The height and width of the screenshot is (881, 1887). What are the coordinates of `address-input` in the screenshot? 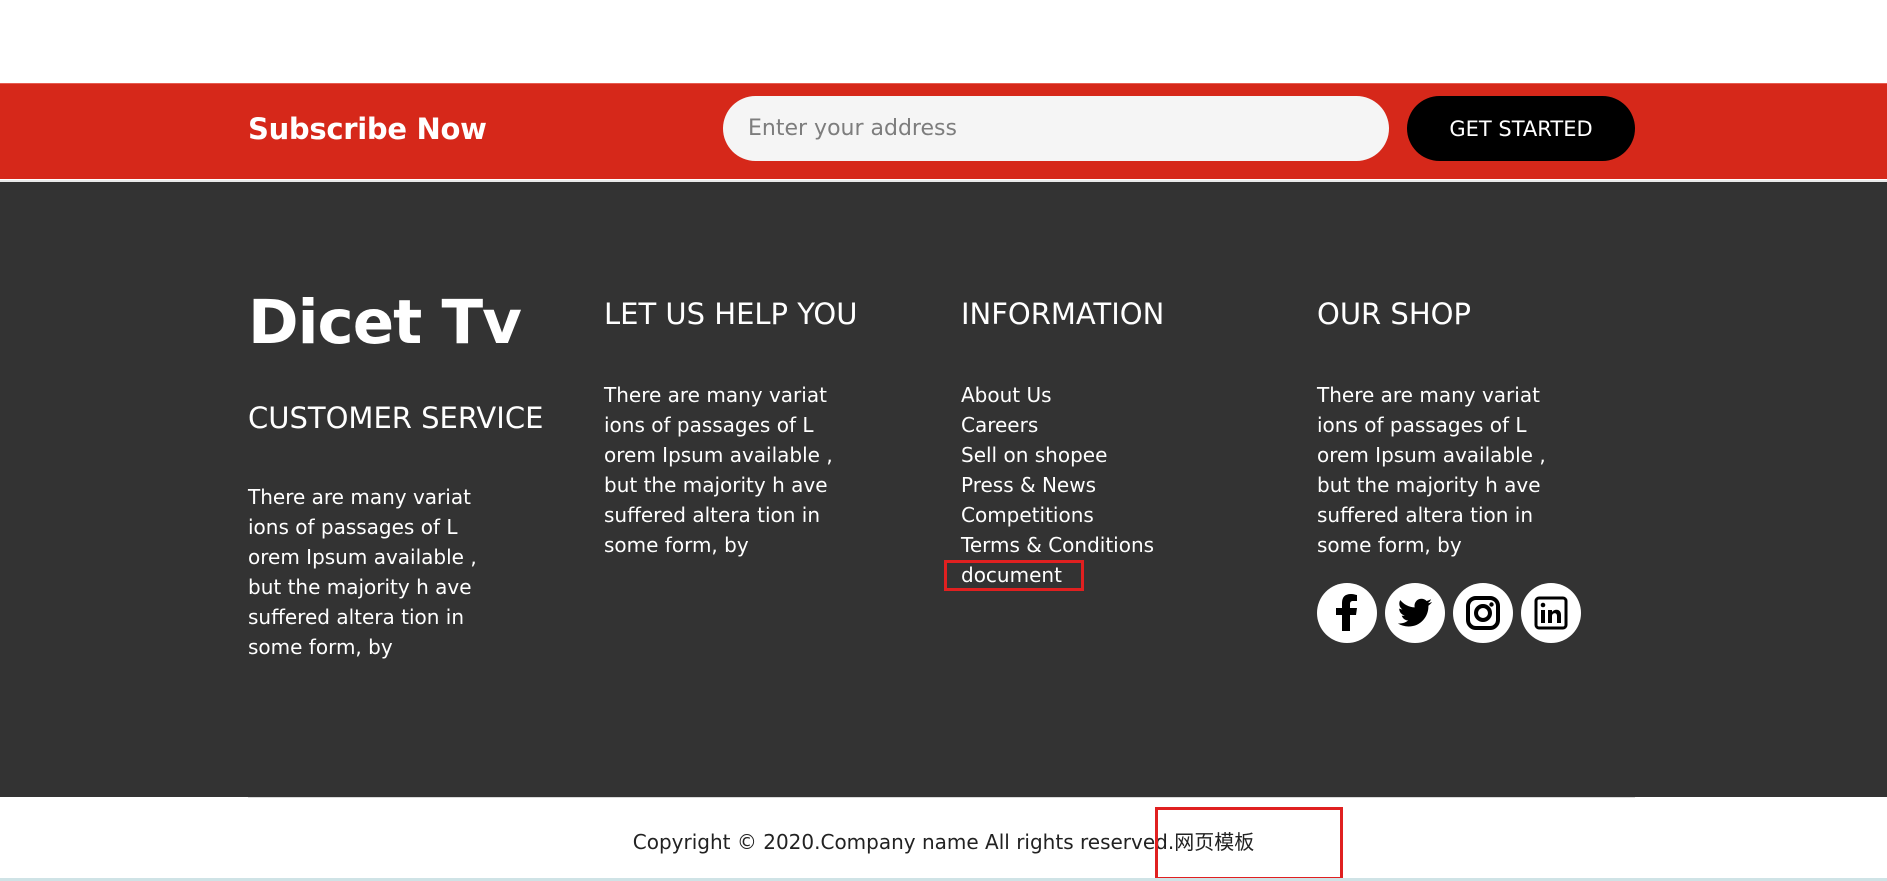 It's located at (1056, 128).